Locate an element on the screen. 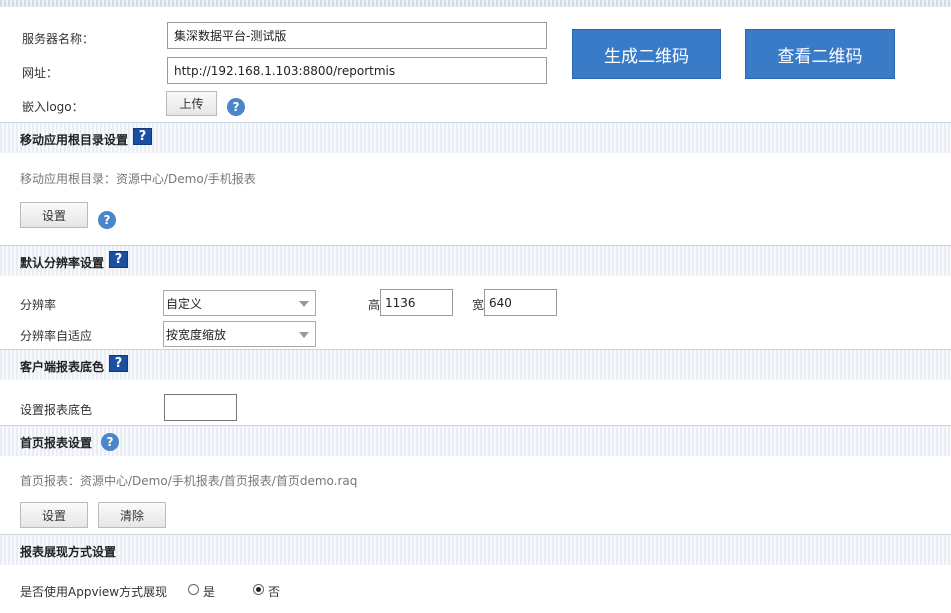  section-title: 首页报表设置 is located at coordinates (56, 443).